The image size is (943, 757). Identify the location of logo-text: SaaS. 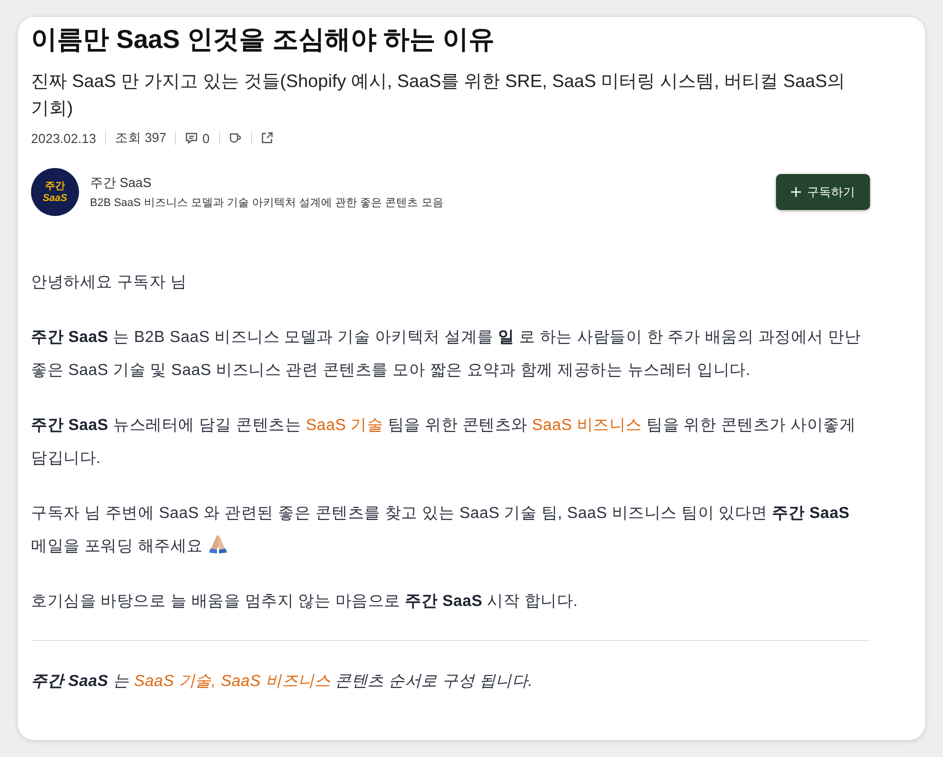
(55, 198).